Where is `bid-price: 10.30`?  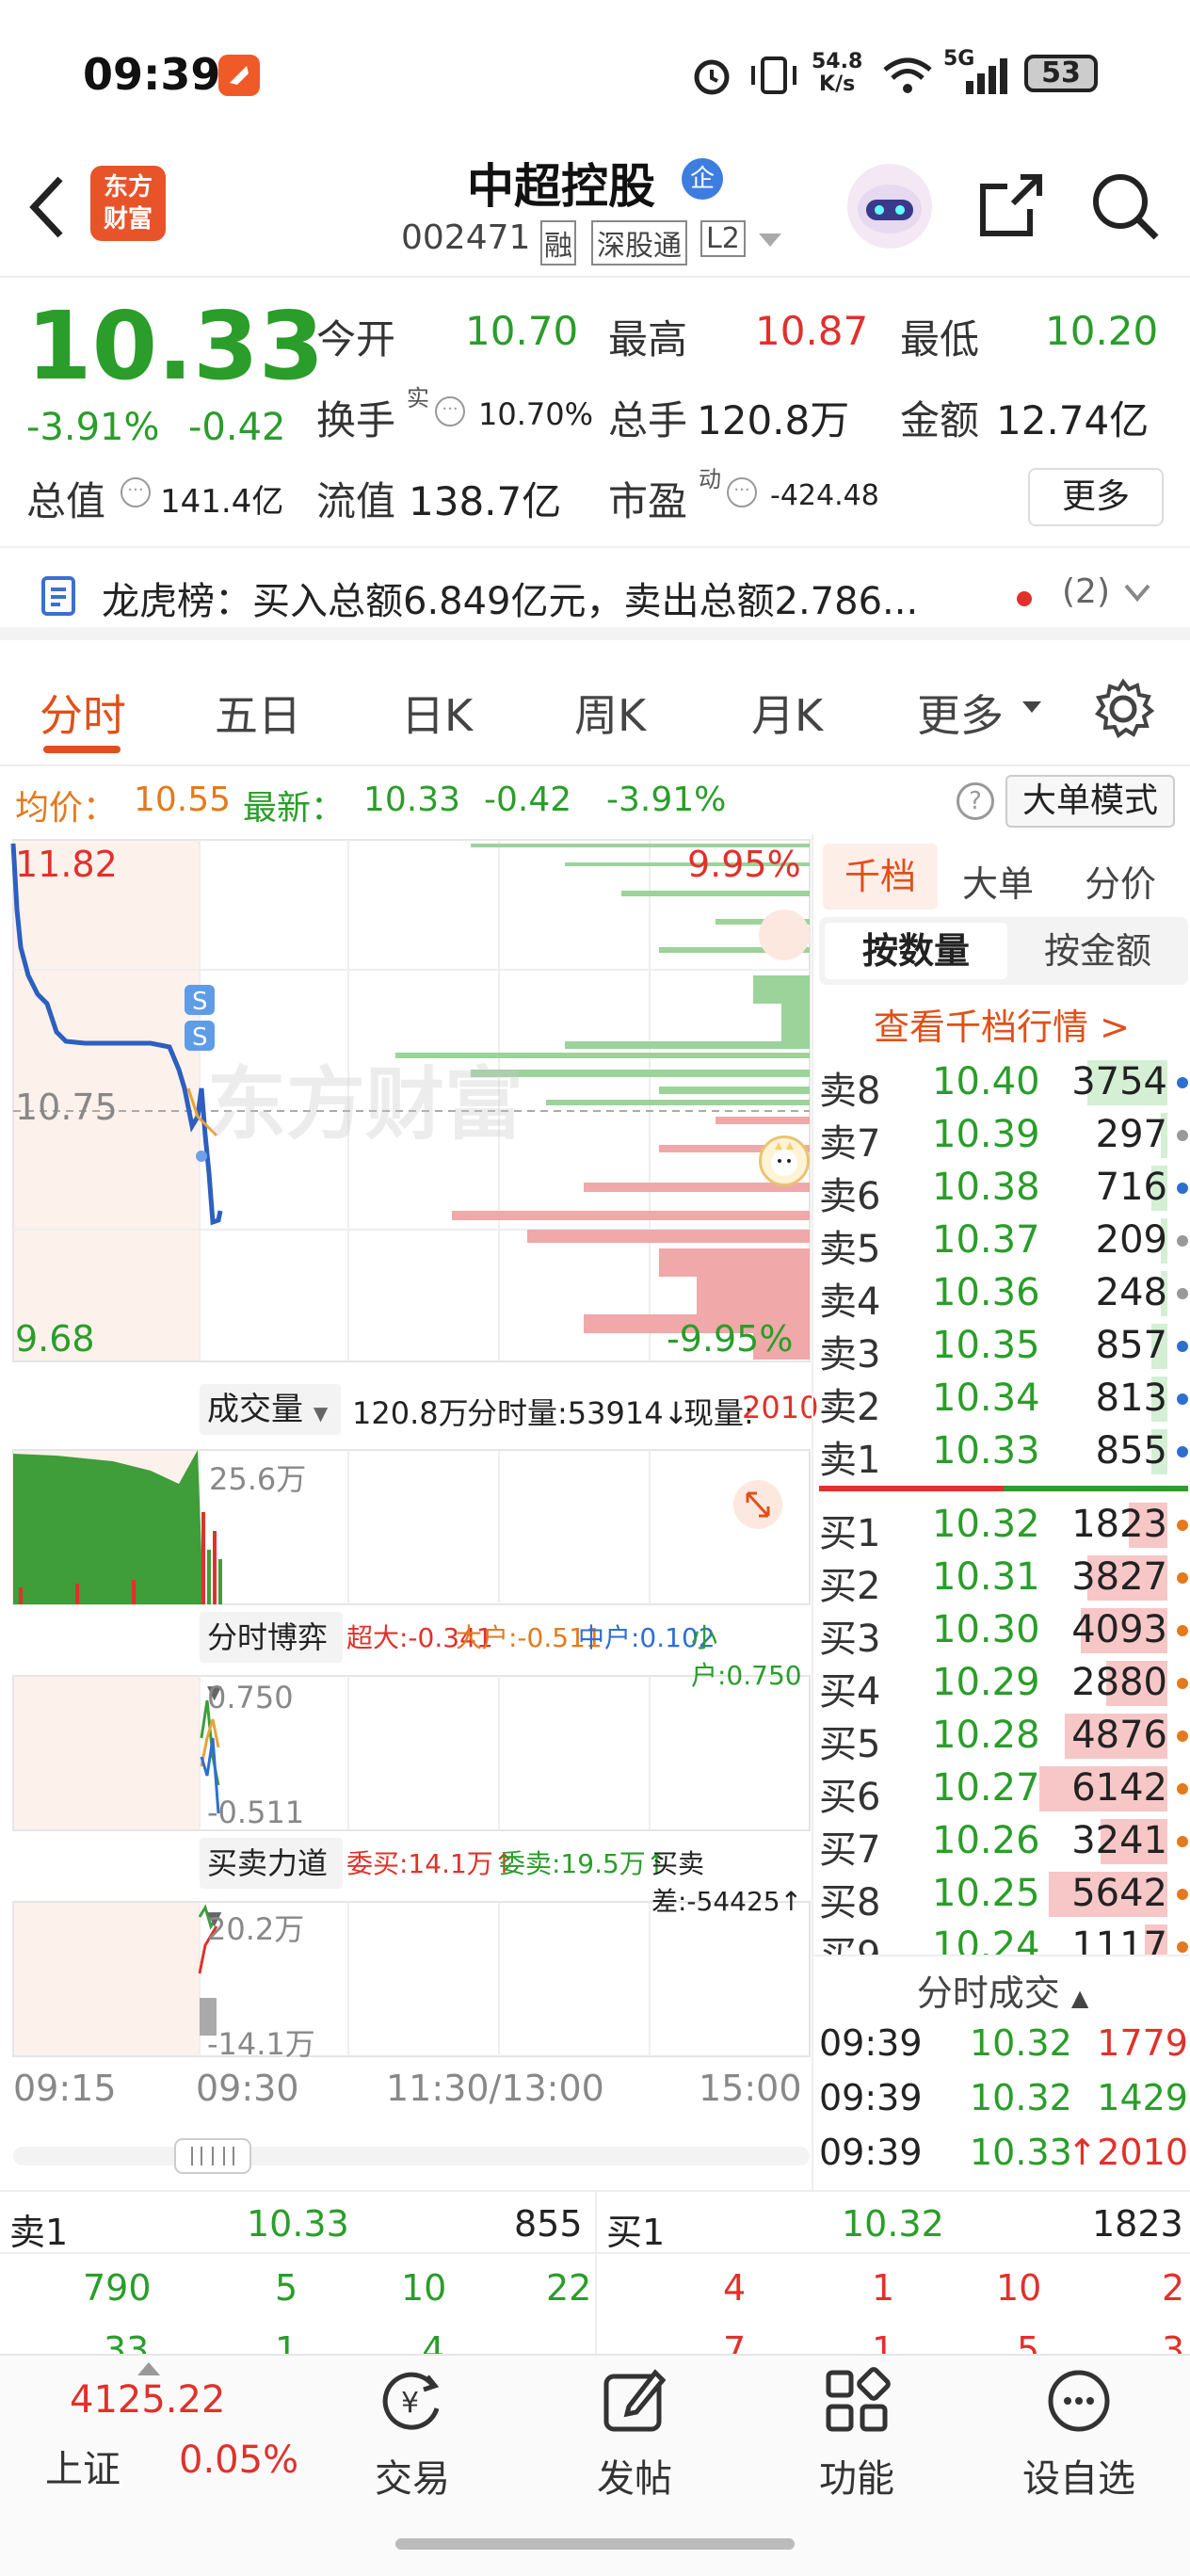
bid-price: 10.30 is located at coordinates (986, 1629).